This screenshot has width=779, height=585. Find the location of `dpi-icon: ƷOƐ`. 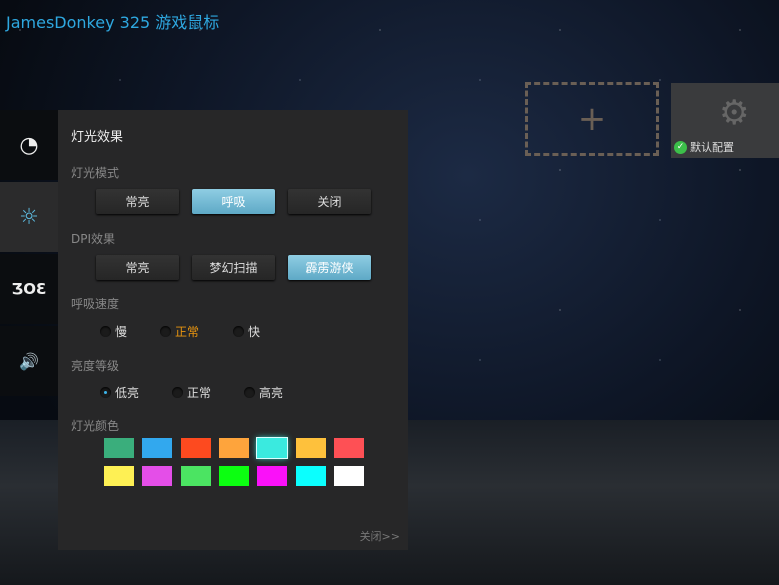

dpi-icon: ƷOƐ is located at coordinates (29, 289).